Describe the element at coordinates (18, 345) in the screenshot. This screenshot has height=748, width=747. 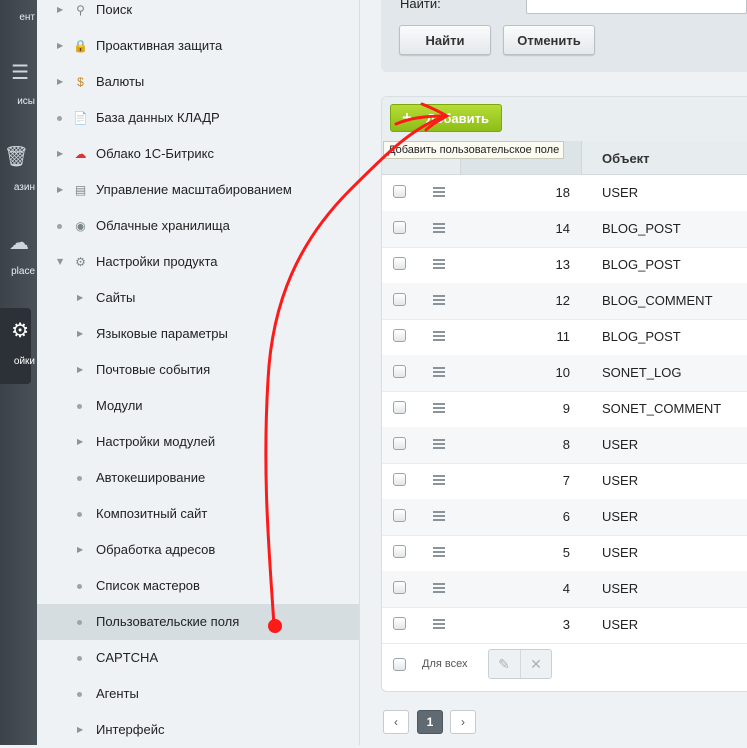
I see `rail-item-settings: ⚙ ойки` at that location.